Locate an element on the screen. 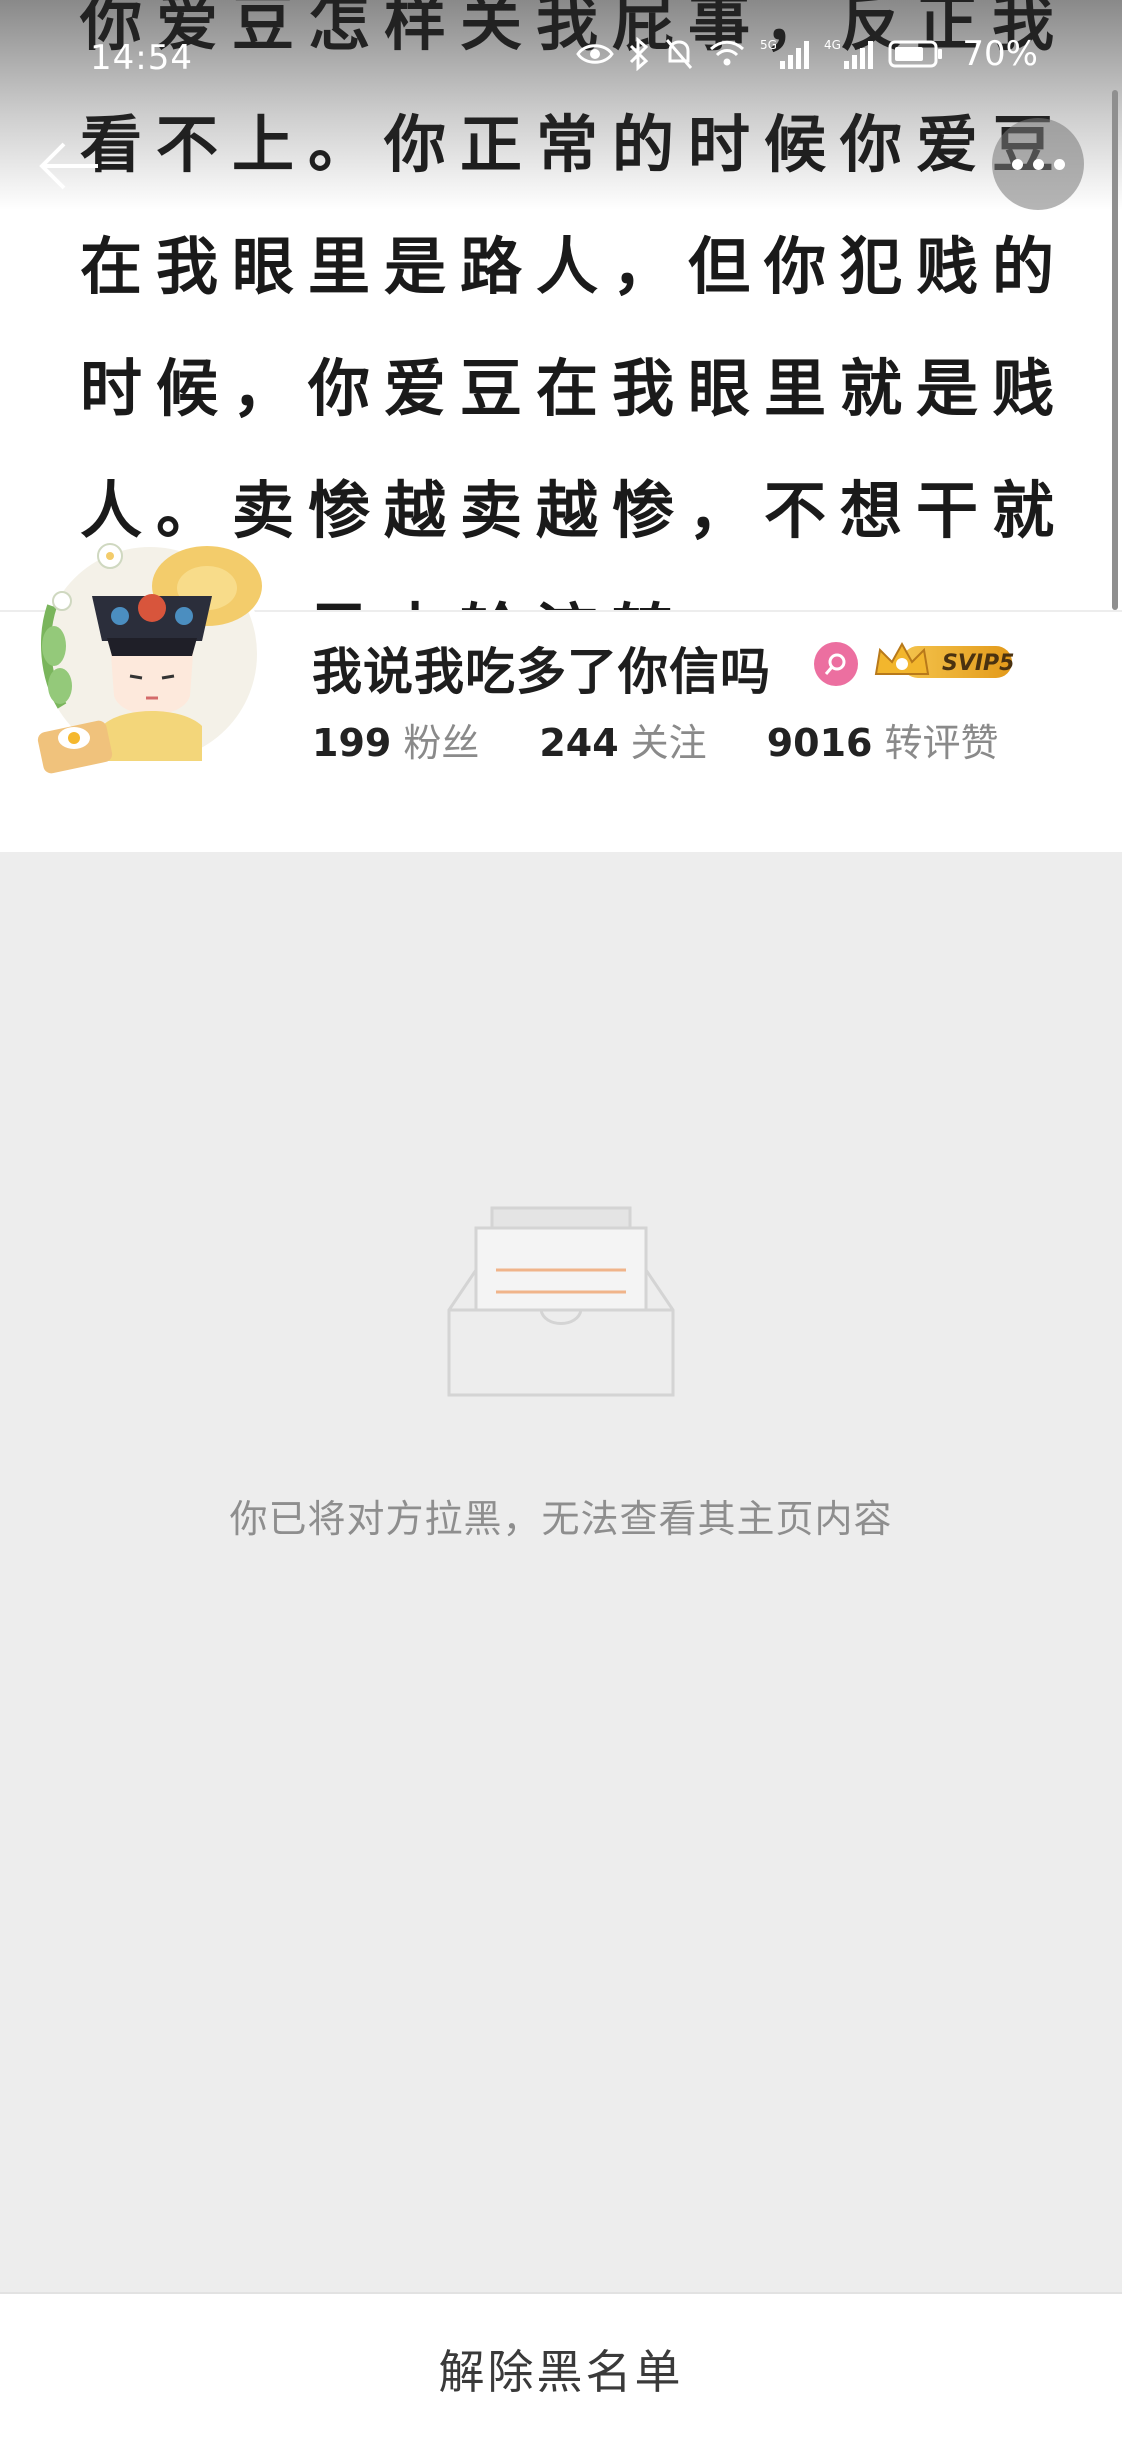 The image size is (1122, 2442). empty-inbox-icon is located at coordinates (561, 1305).